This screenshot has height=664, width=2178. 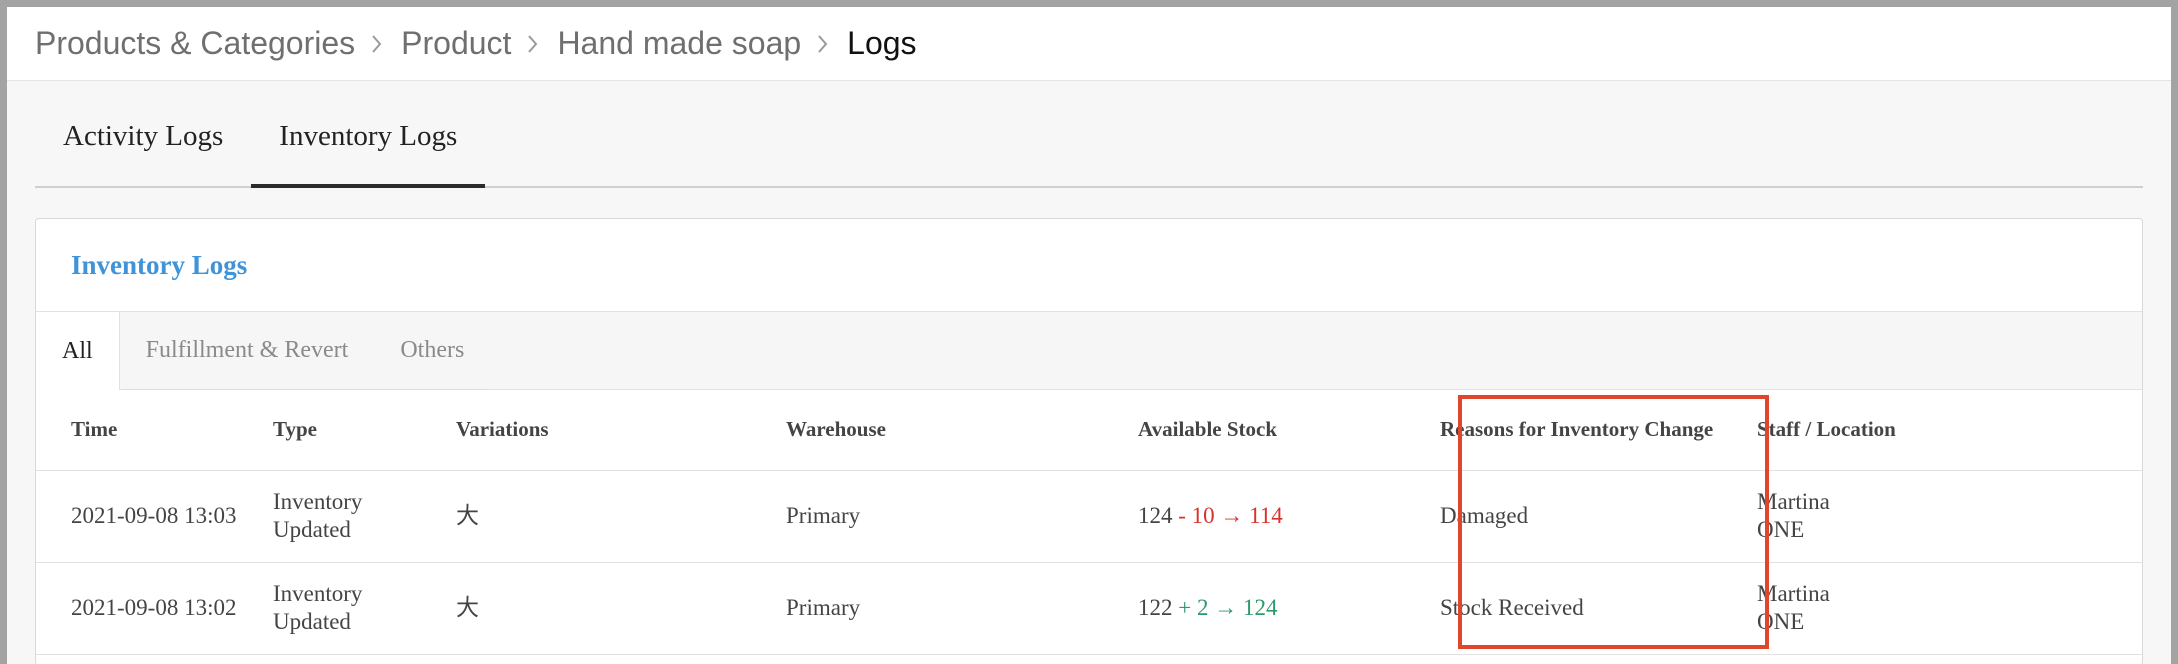 I want to click on breadcrumb-current: Logs, so click(x=882, y=43).